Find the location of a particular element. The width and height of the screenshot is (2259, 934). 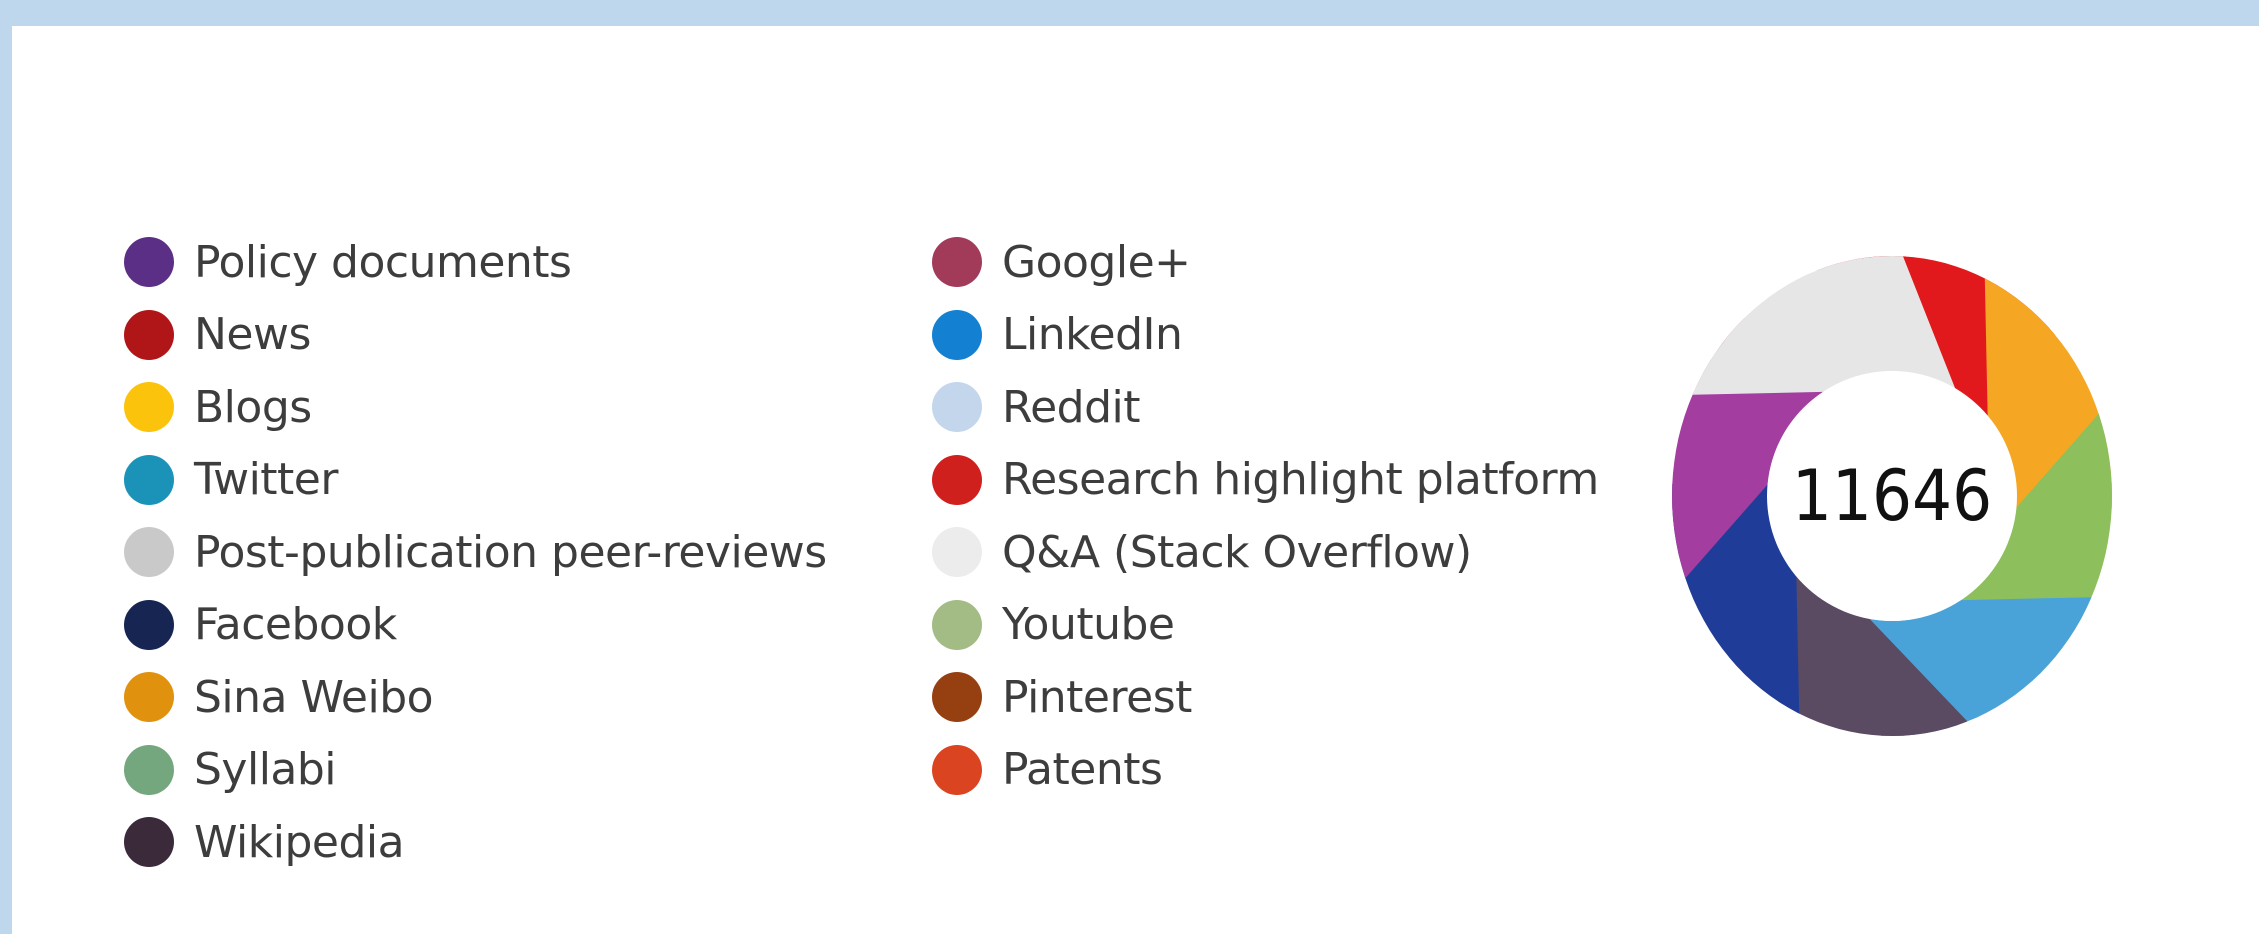

legend-label: Pinterest is located at coordinates (1097, 697).